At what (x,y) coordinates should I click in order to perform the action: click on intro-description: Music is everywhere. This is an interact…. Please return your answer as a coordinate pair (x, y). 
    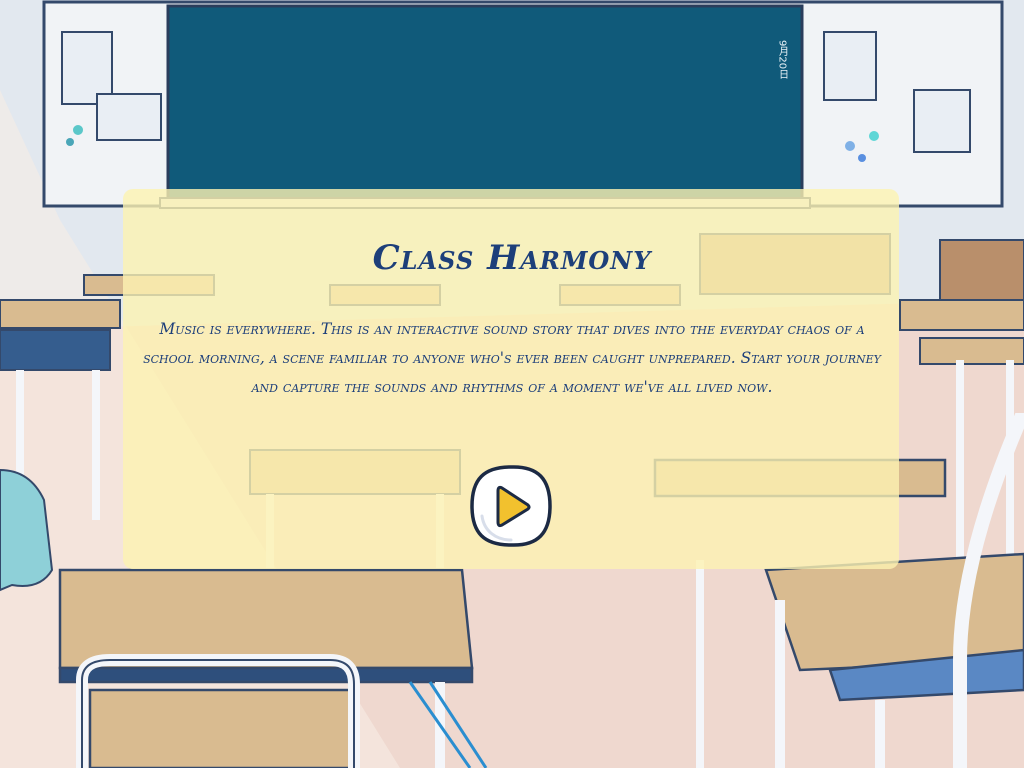
    Looking at the image, I should click on (512, 358).